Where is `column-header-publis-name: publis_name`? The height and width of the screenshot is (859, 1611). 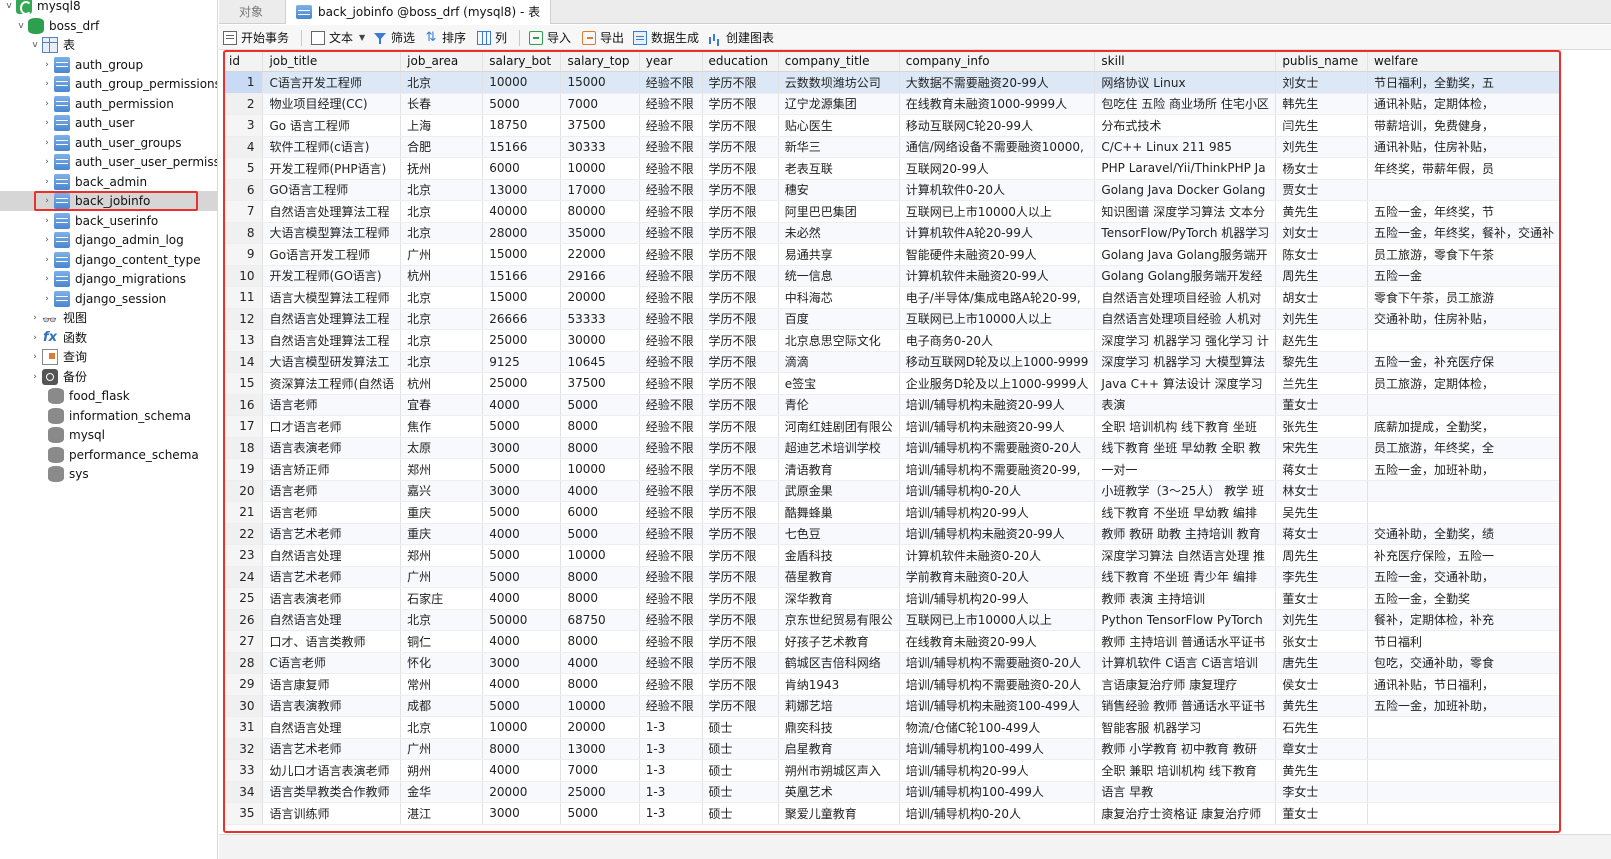 column-header-publis-name: publis_name is located at coordinates (1321, 61).